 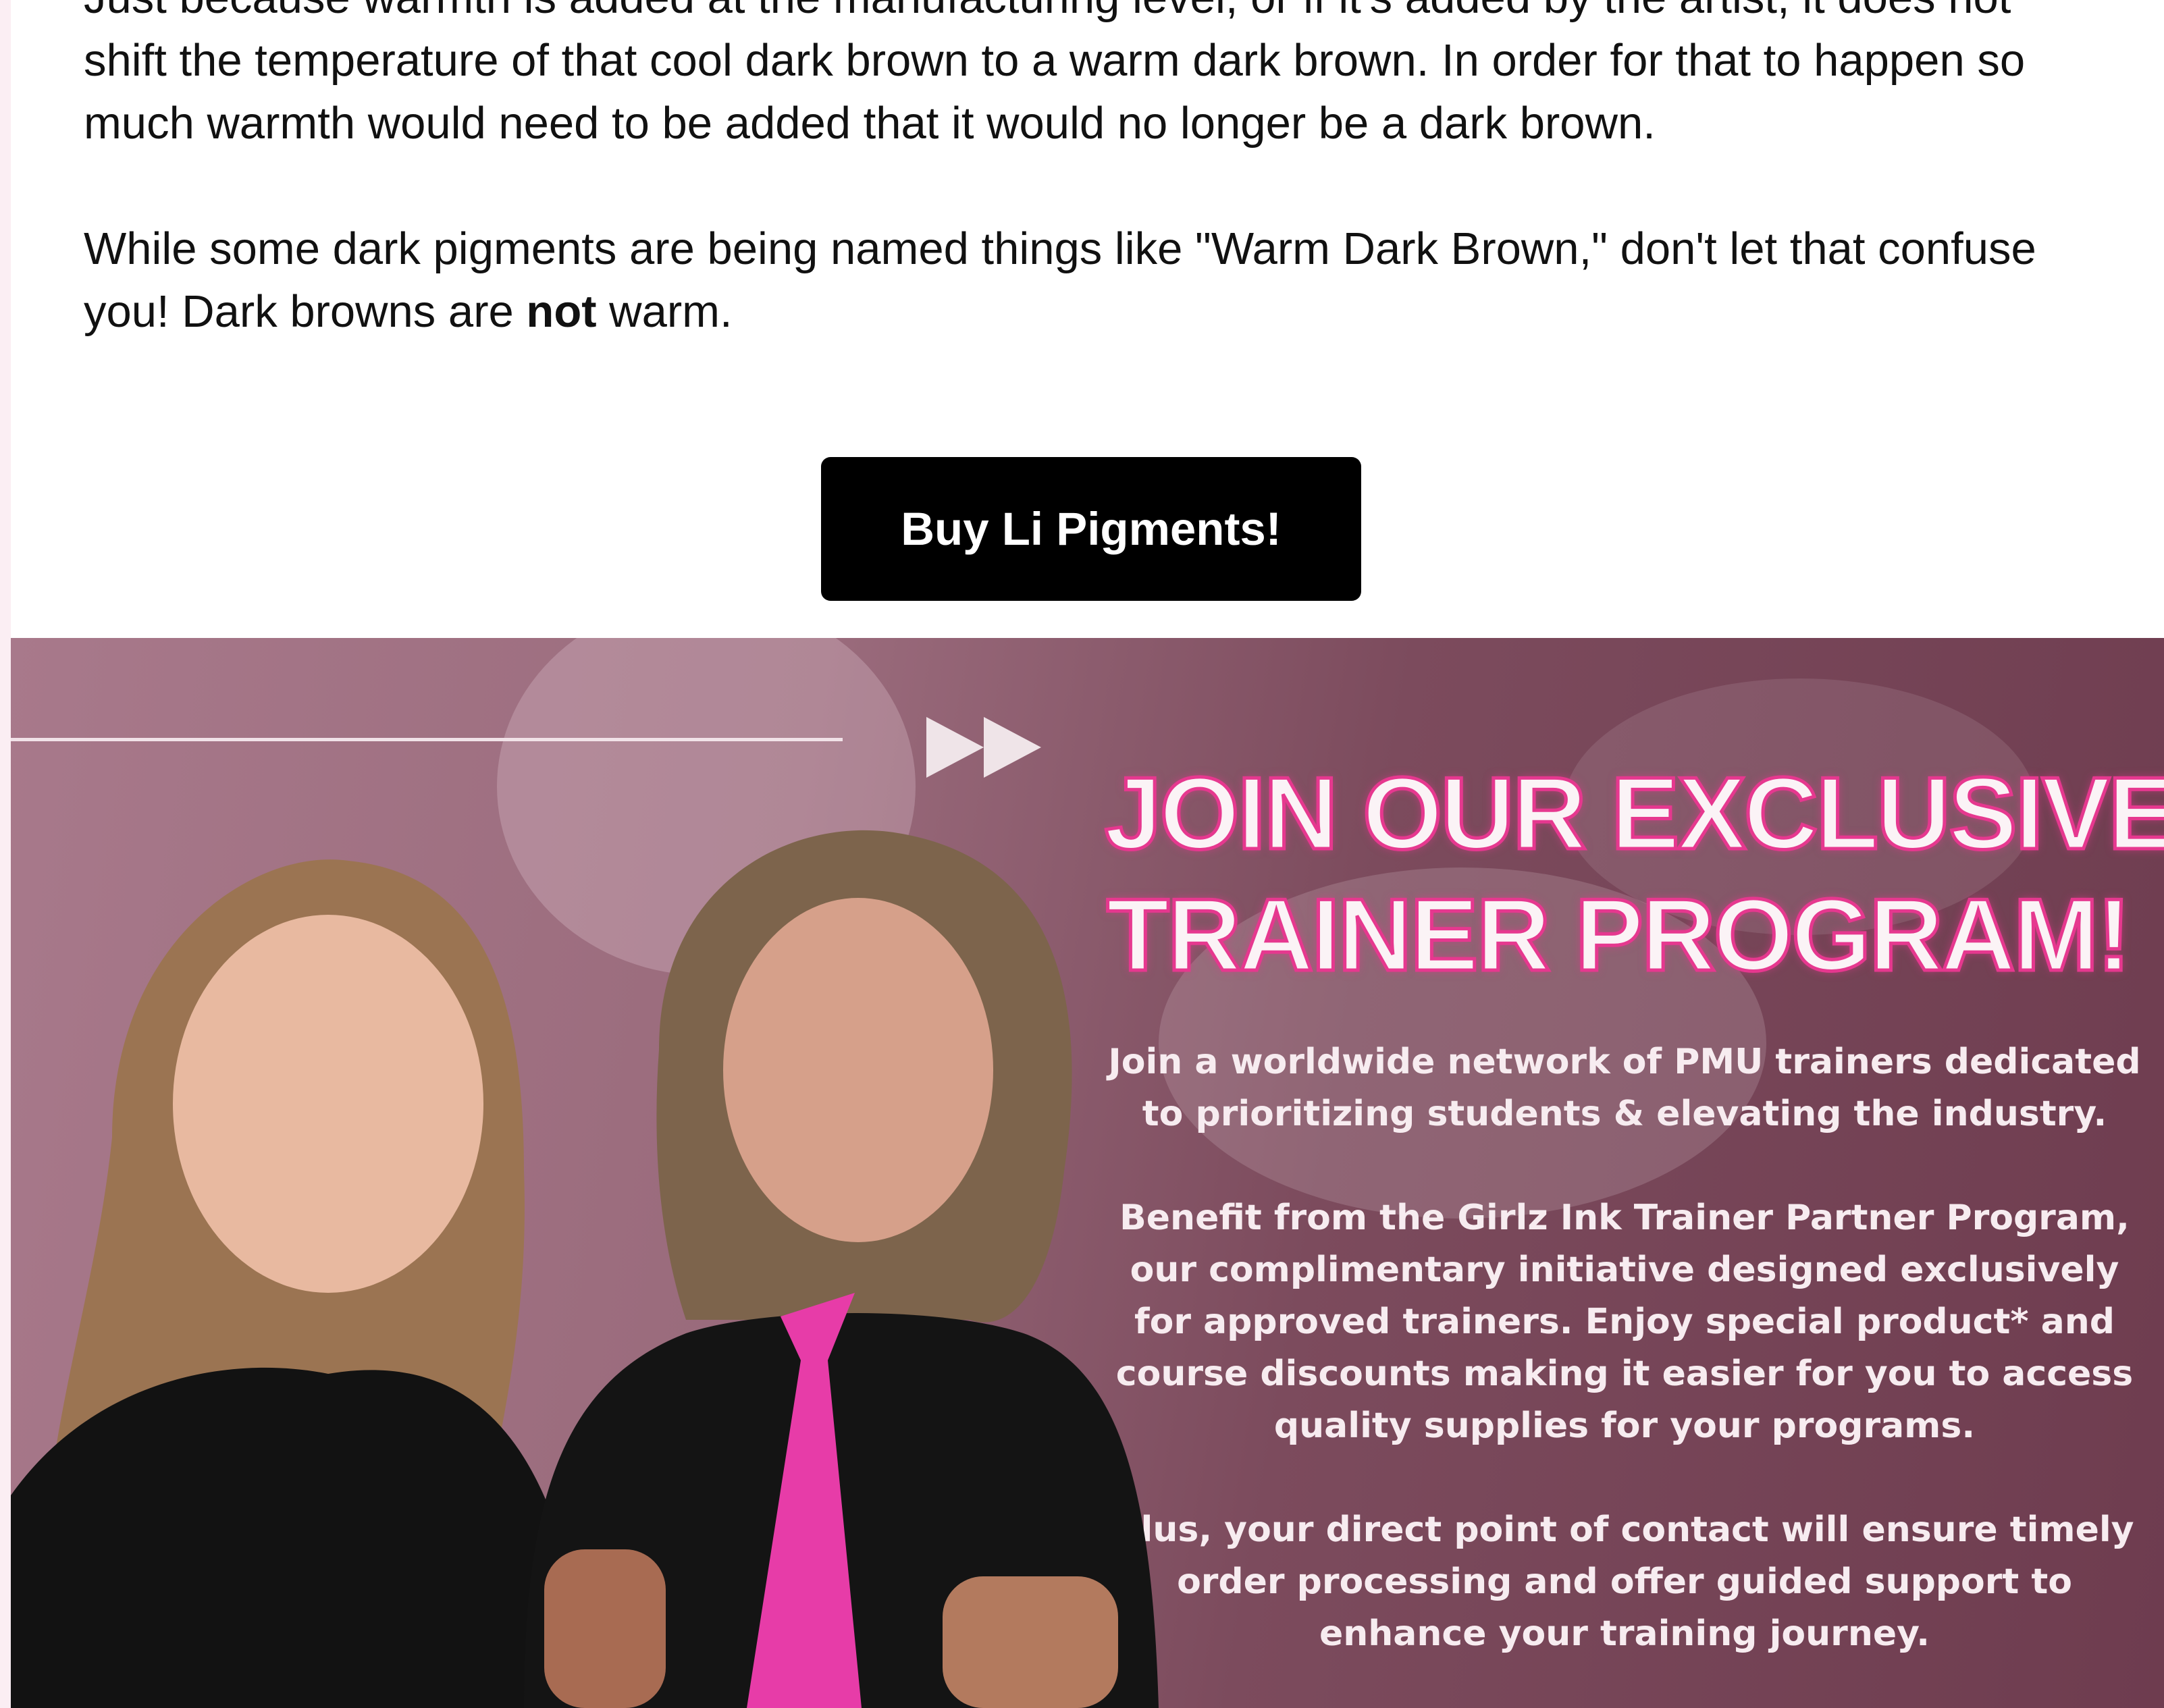 I want to click on paragraph-2-emphasis: not, so click(x=561, y=311).